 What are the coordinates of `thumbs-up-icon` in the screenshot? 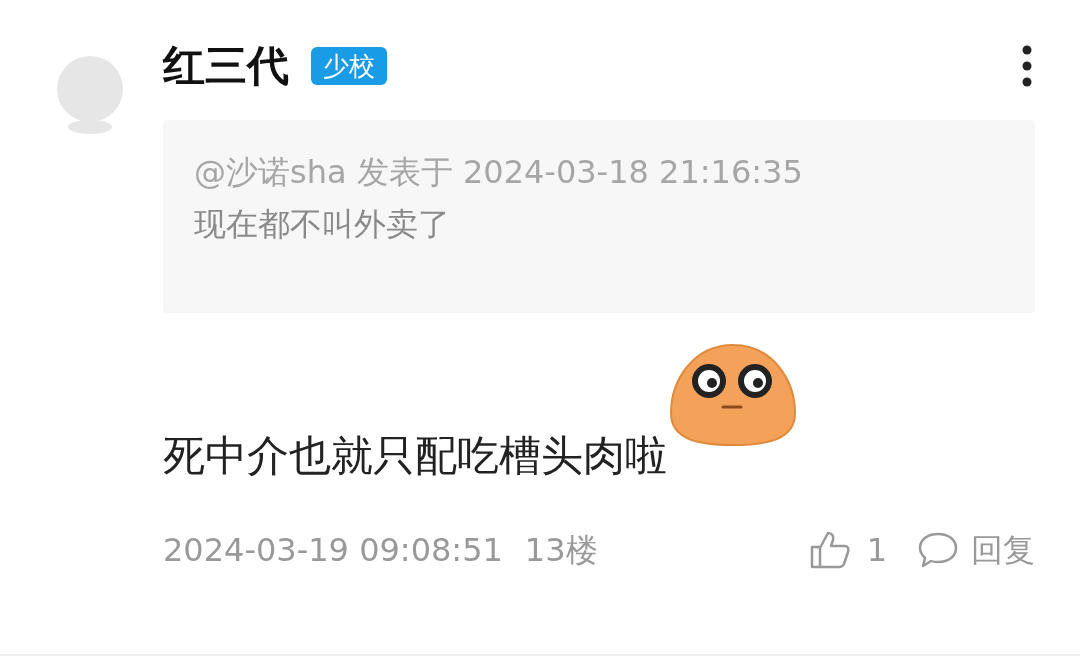 It's located at (829, 550).